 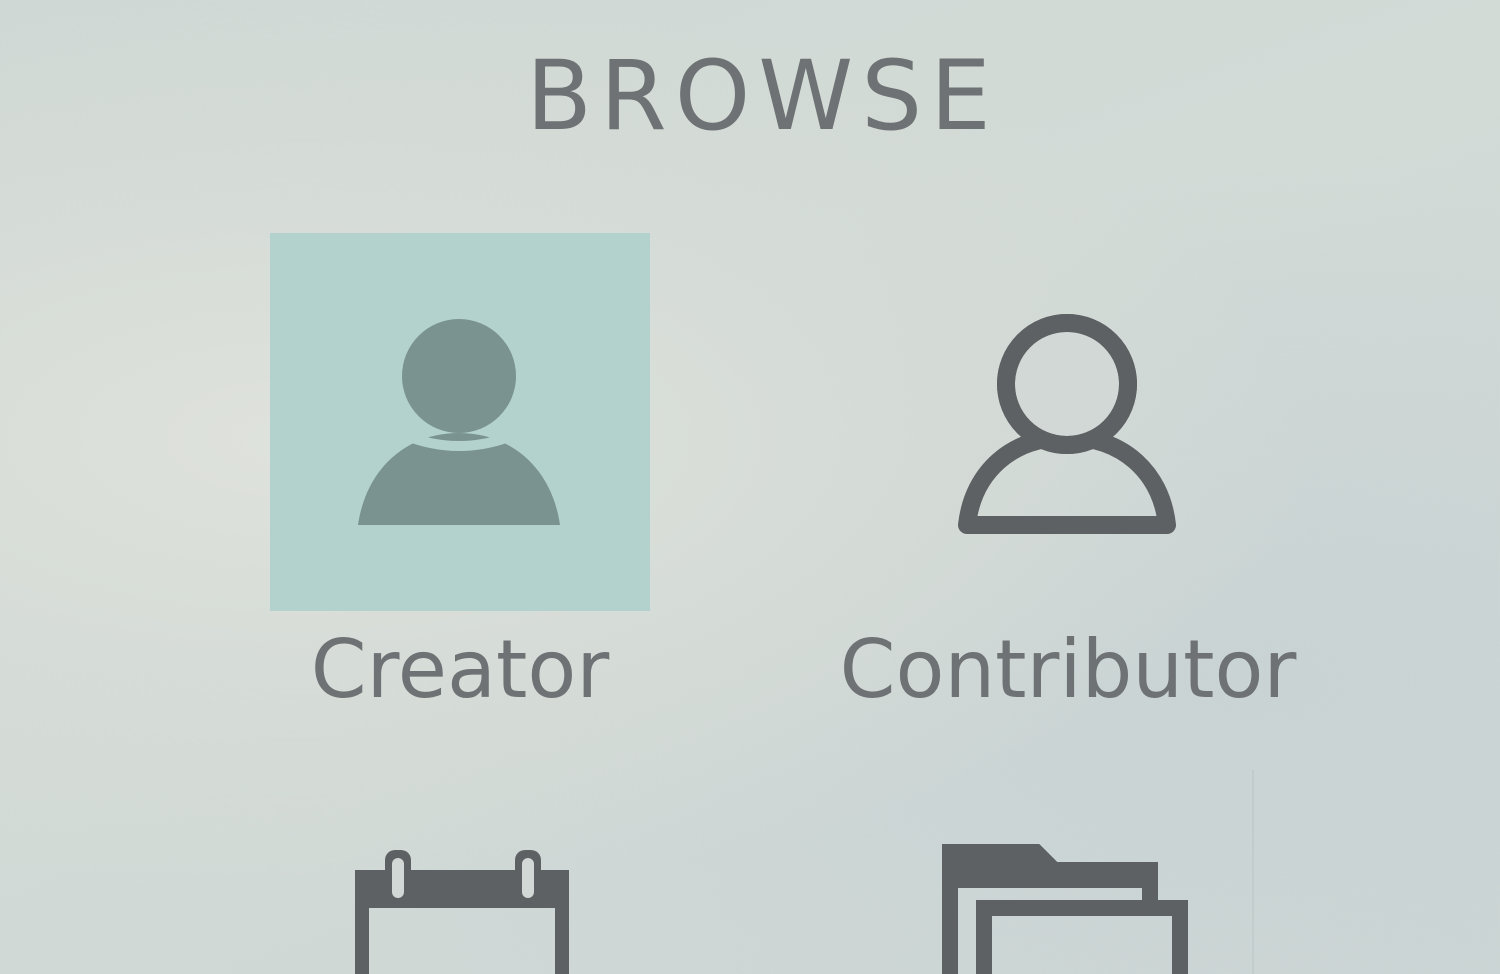 What do you see at coordinates (1067, 424) in the screenshot?
I see `person-outline-icon` at bounding box center [1067, 424].